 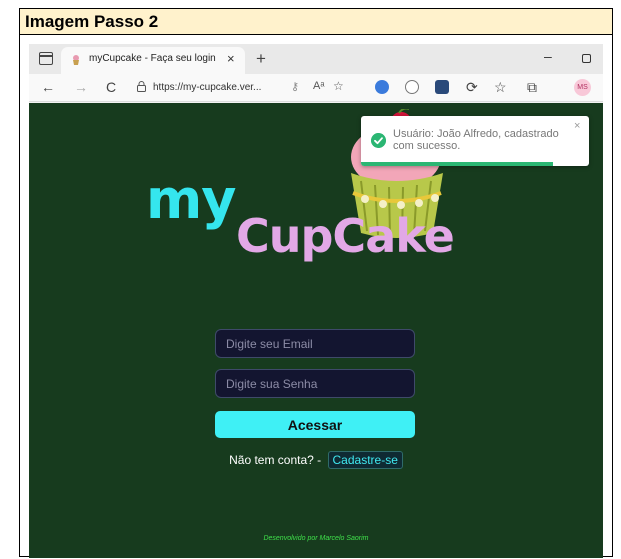 I want to click on address-bar: https://my-cupcake.ver... ⚷ Aᵃ ☆, so click(x=240, y=88).